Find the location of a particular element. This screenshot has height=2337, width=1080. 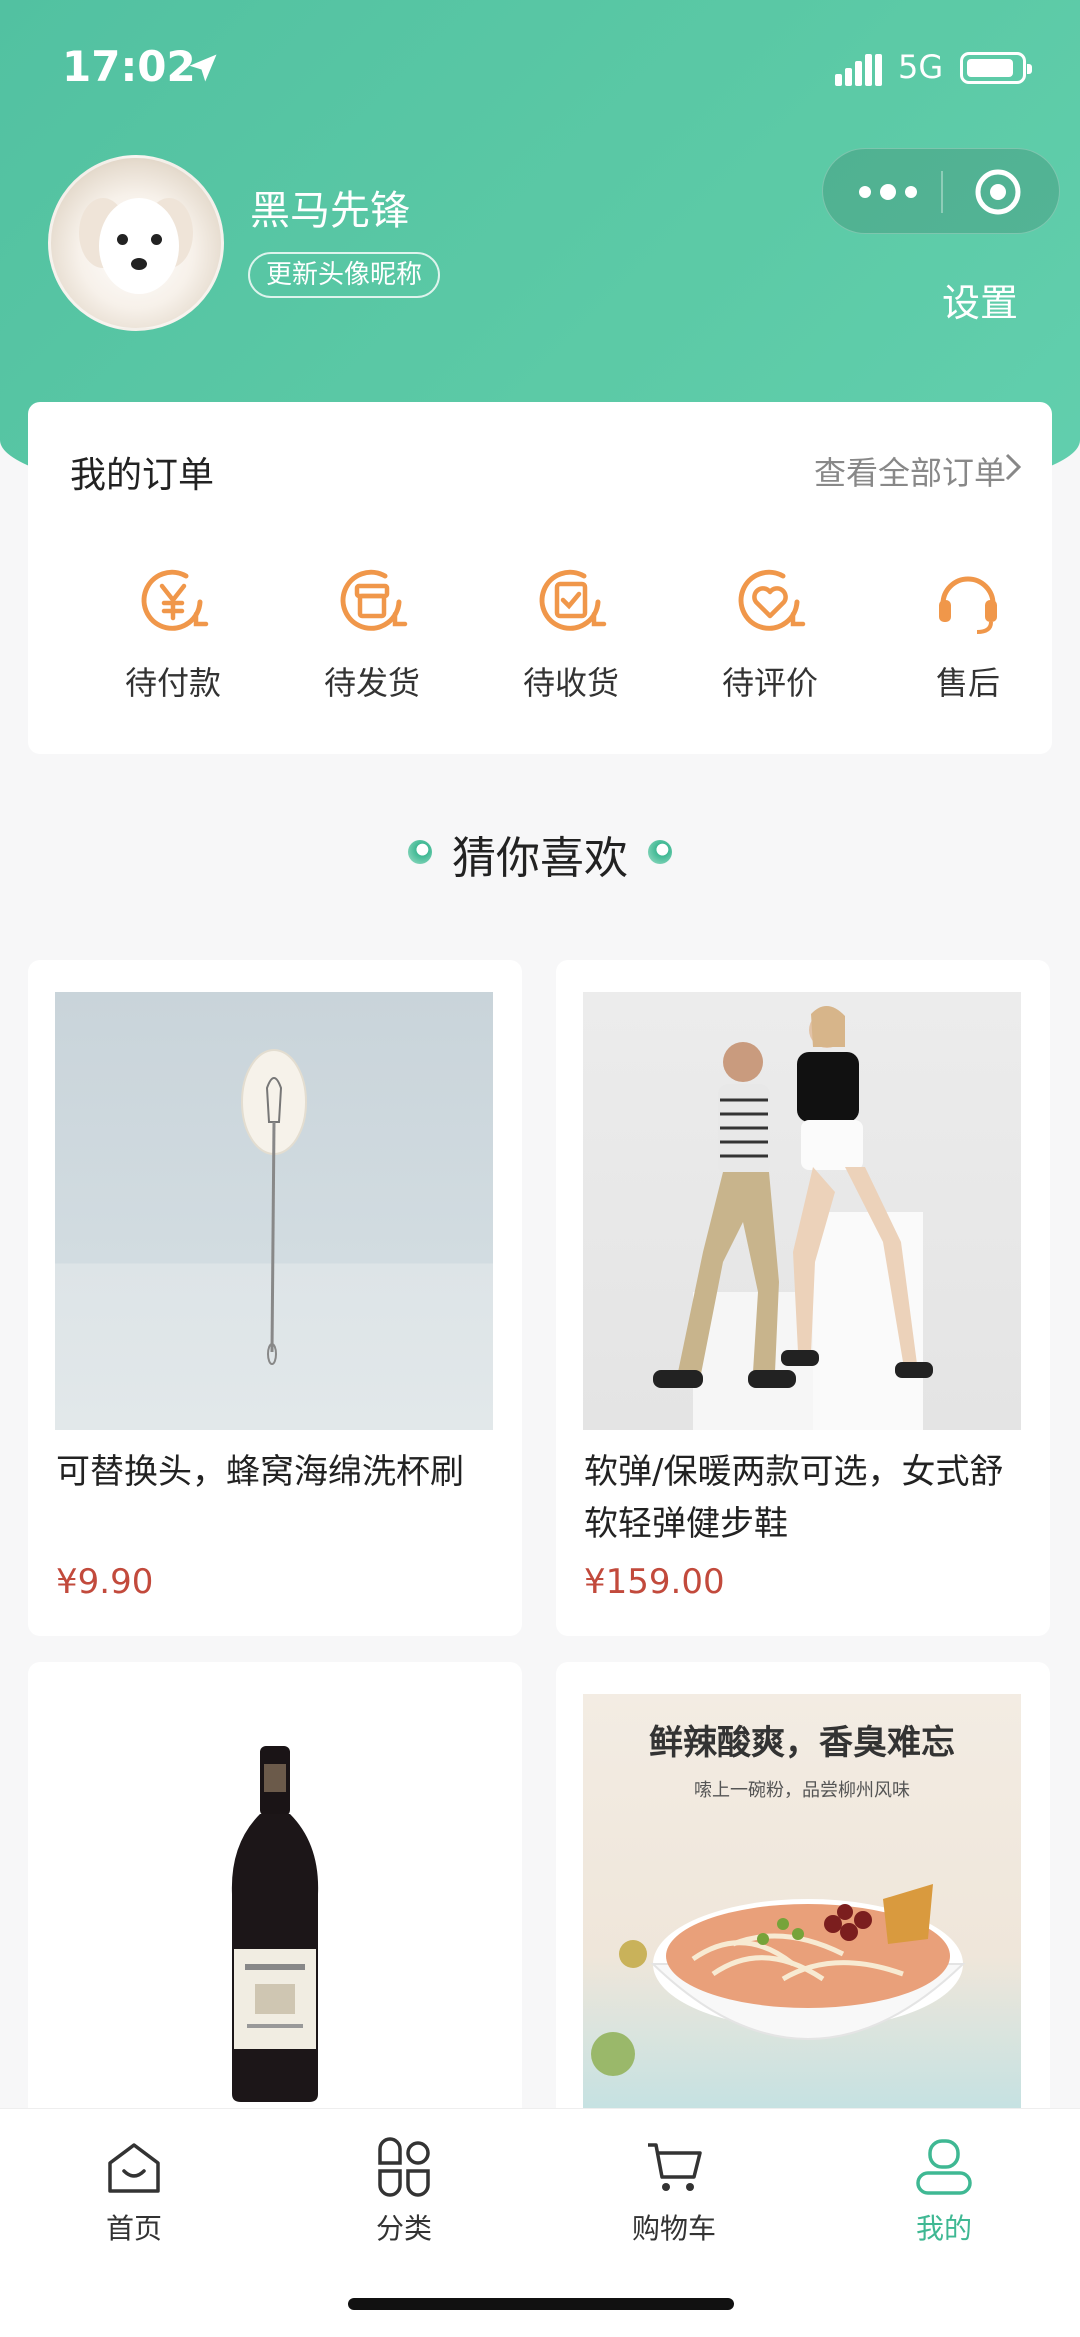

close-target-icon is located at coordinates (998, 192).